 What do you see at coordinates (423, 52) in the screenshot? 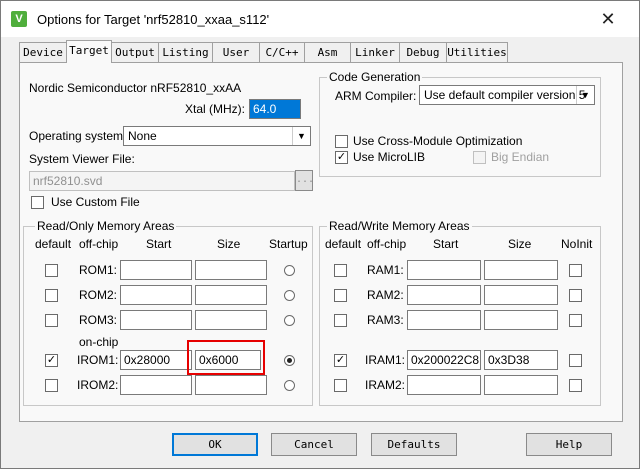
I see `tab-debug: Debug` at bounding box center [423, 52].